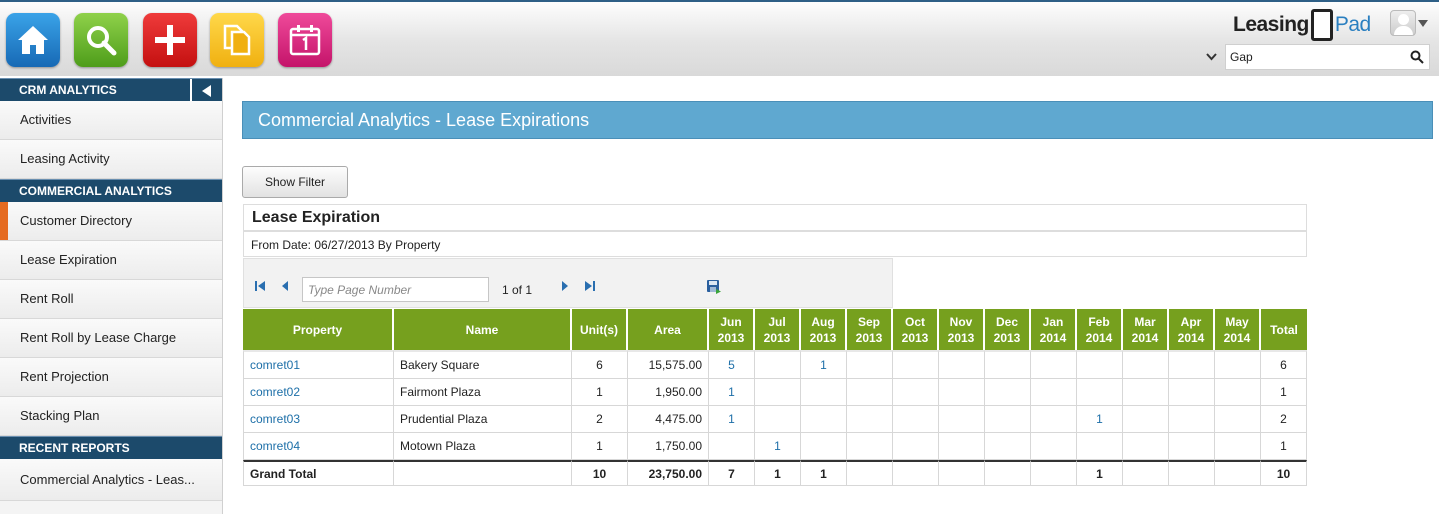 Image resolution: width=1439 pixels, height=514 pixels. What do you see at coordinates (395, 289) in the screenshot?
I see `page-number-input` at bounding box center [395, 289].